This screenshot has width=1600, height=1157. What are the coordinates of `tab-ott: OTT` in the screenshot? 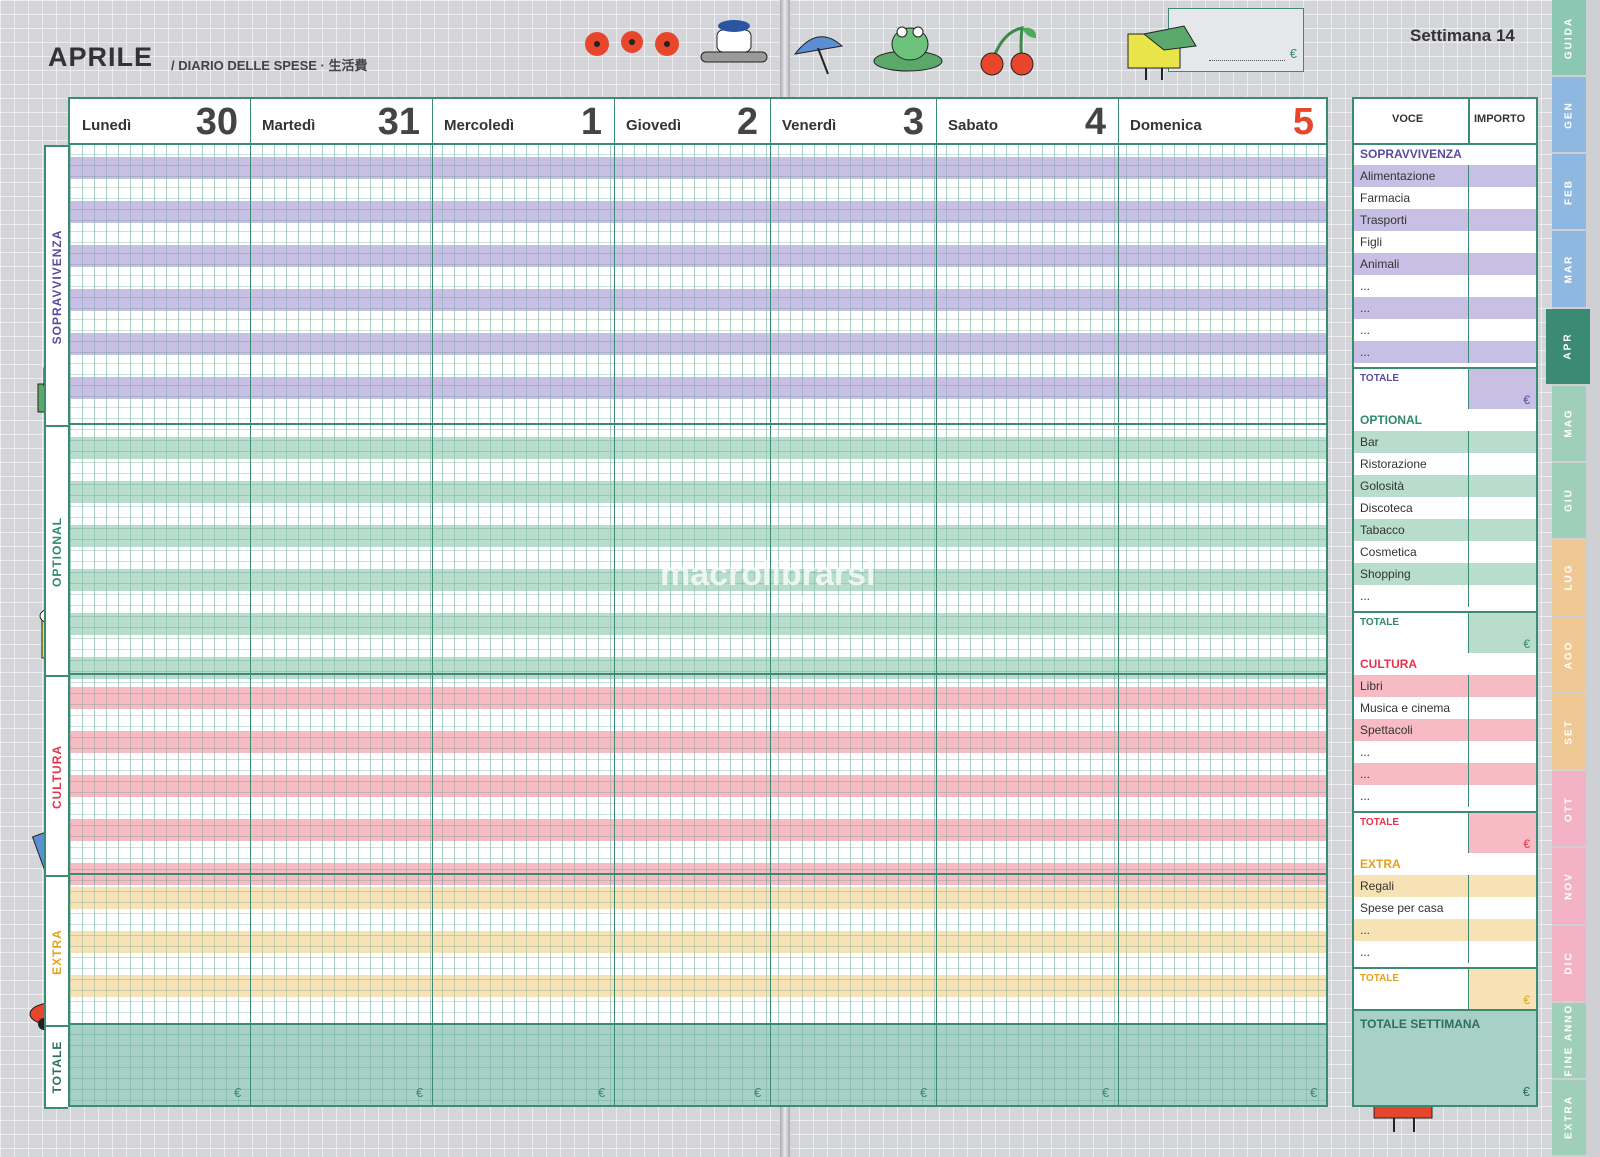 It's located at (1569, 809).